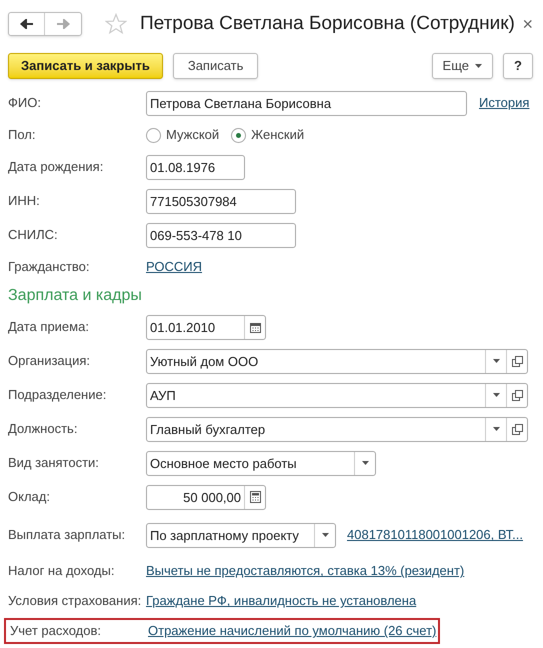  I want to click on save-button: Записать, so click(215, 66).